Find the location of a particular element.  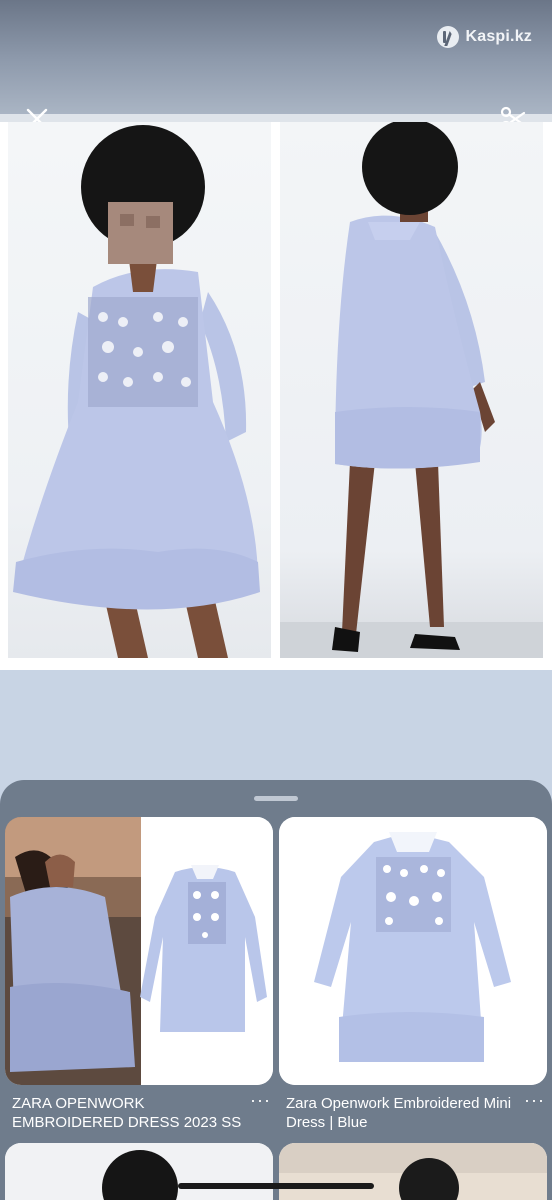

sheet-drag-handle is located at coordinates (276, 798).